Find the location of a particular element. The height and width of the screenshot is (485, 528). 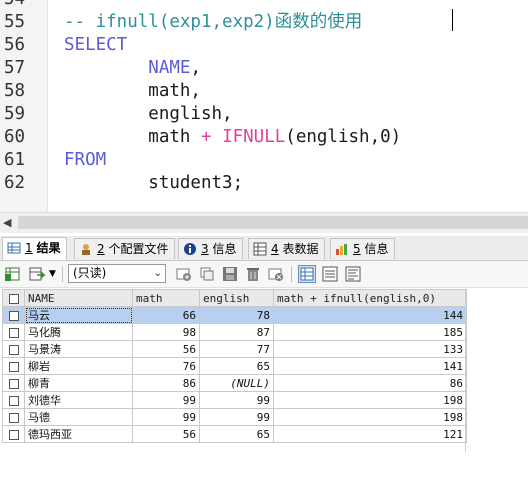

read-only-mode-select: (只读) ⌄ is located at coordinates (117, 273).